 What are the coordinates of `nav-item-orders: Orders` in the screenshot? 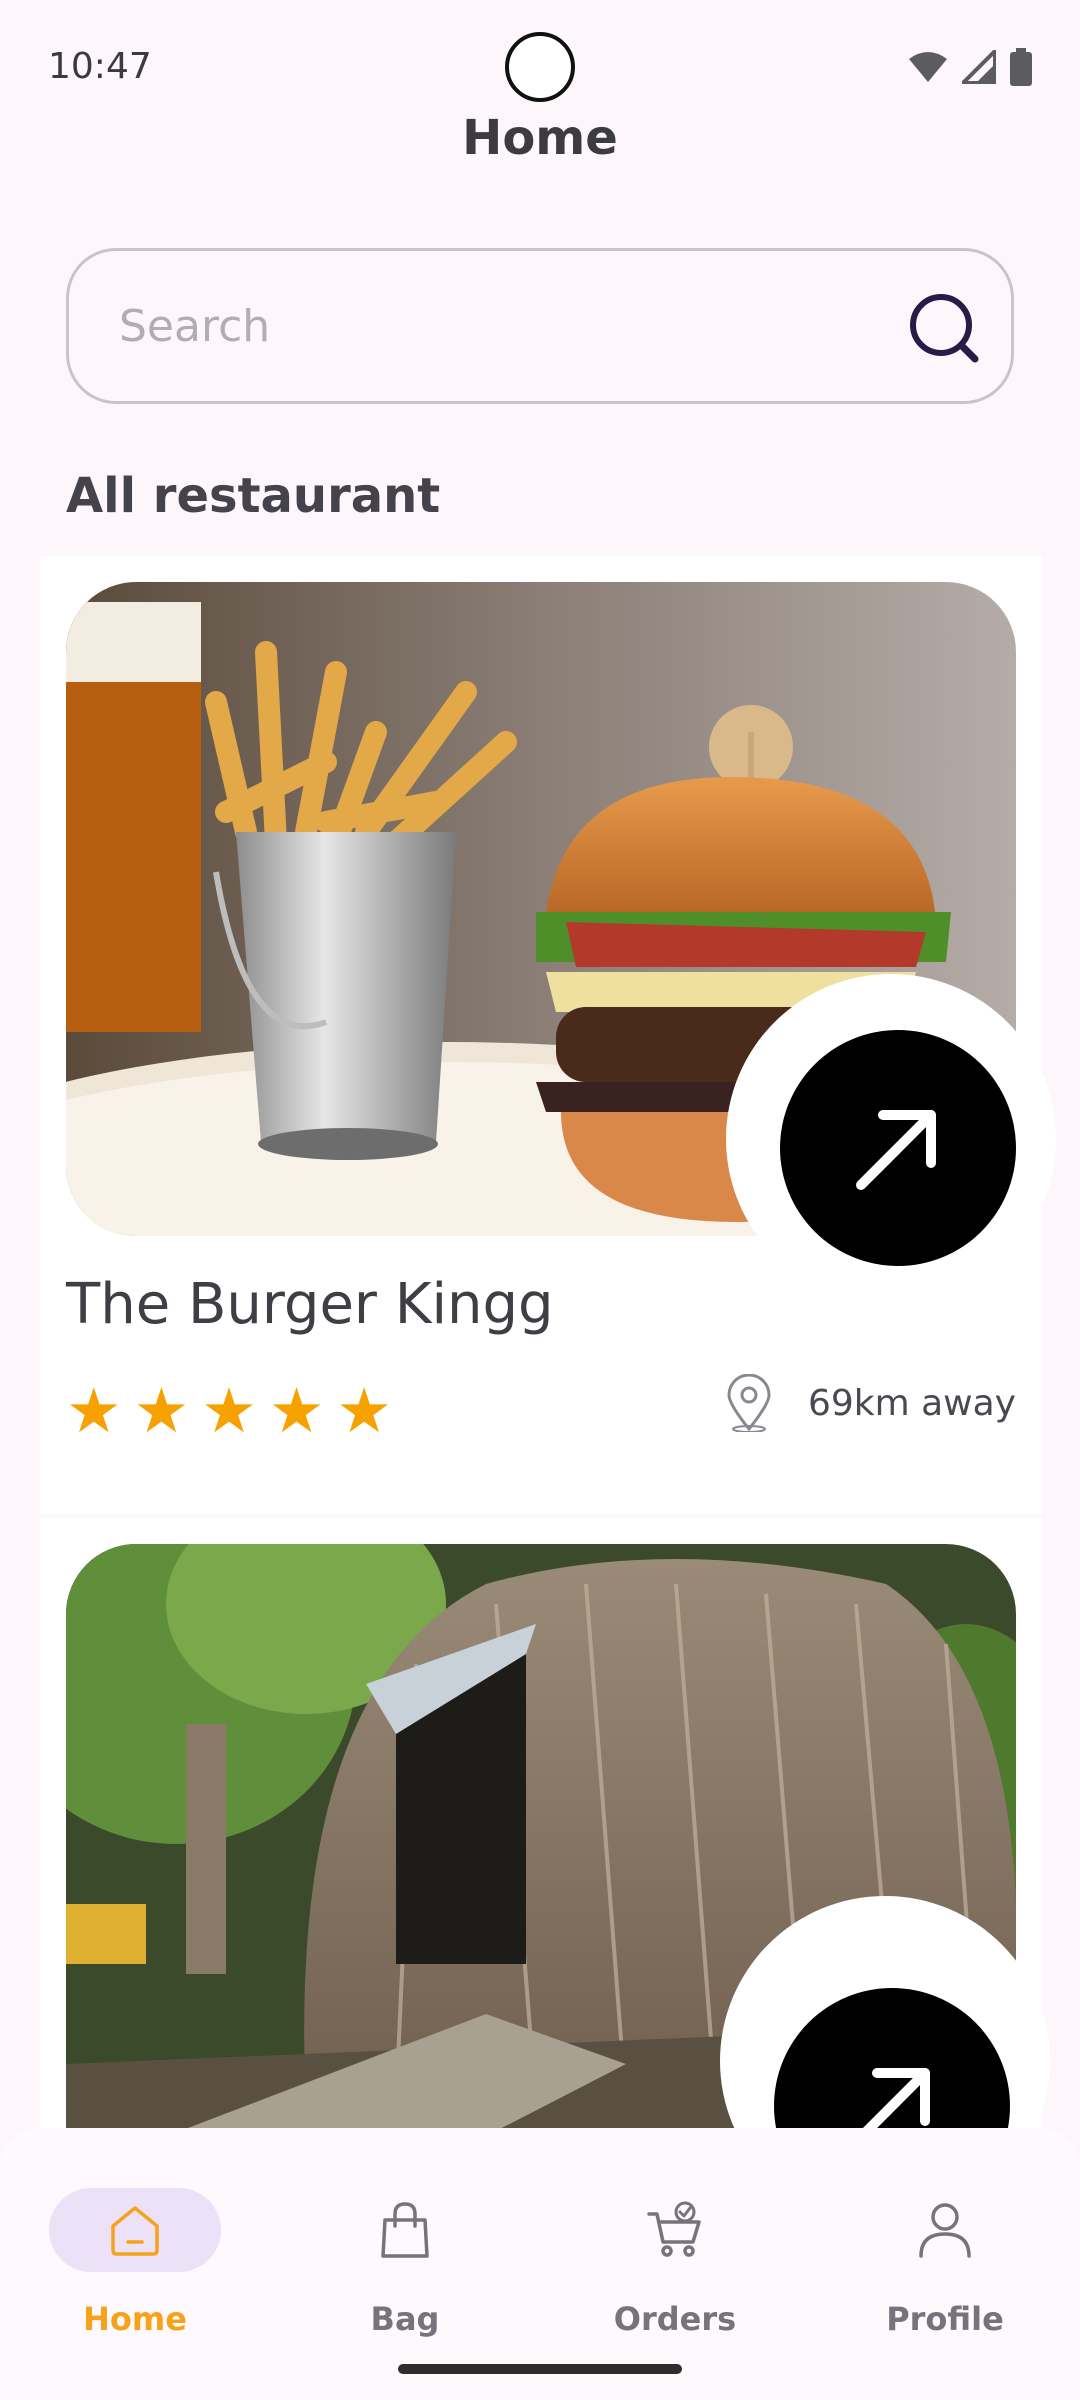 It's located at (675, 2258).